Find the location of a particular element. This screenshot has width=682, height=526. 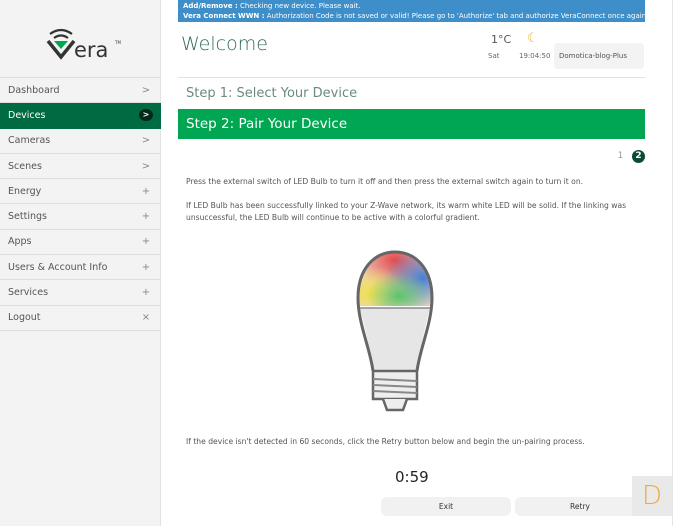

sidebar-item-label: Logout is located at coordinates (24, 318).